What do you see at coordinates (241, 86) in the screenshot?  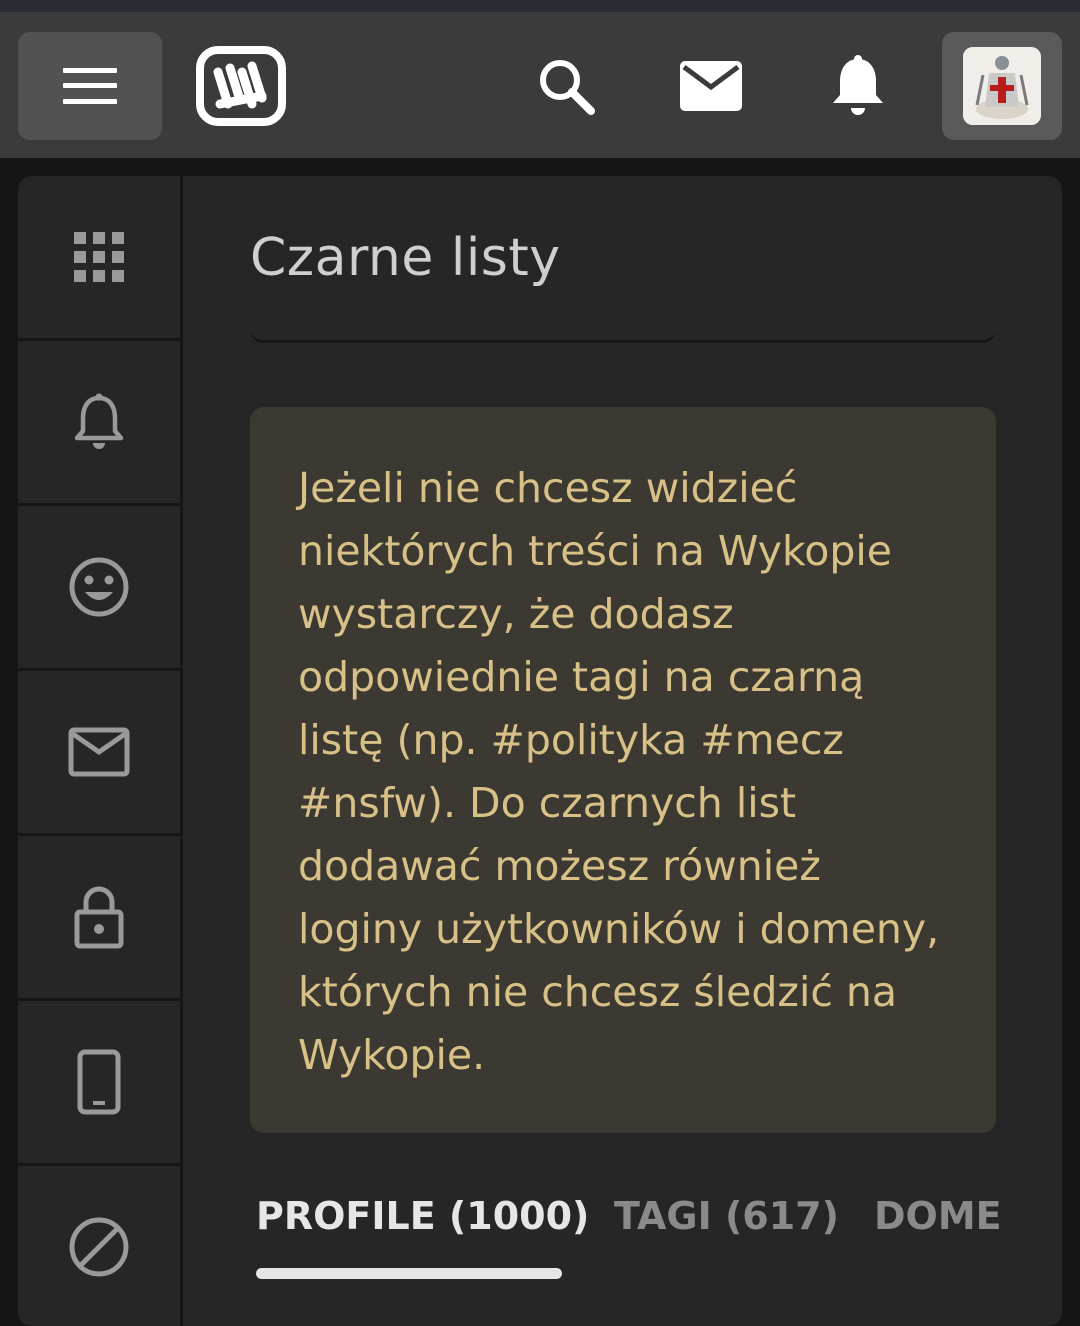 I see `wykop-logo-icon` at bounding box center [241, 86].